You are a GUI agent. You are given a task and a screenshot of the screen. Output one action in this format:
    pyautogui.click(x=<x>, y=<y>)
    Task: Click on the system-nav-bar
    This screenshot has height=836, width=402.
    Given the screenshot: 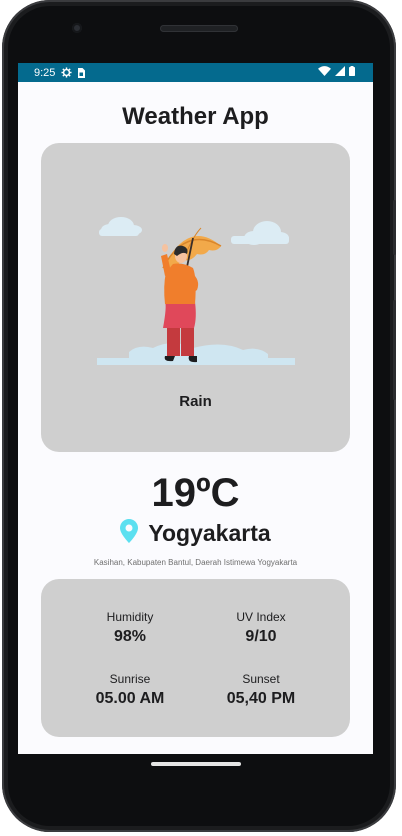 What is the action you would take?
    pyautogui.click(x=195, y=774)
    